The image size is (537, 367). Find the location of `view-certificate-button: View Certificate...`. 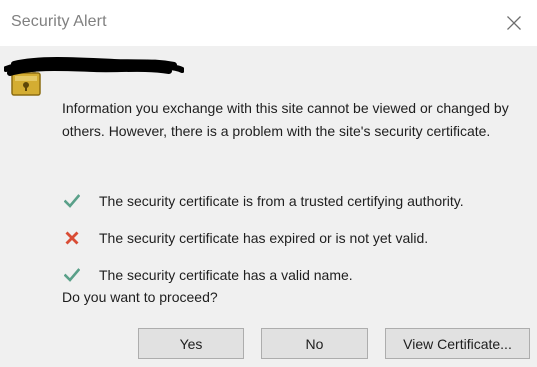

view-certificate-button: View Certificate... is located at coordinates (457, 343).